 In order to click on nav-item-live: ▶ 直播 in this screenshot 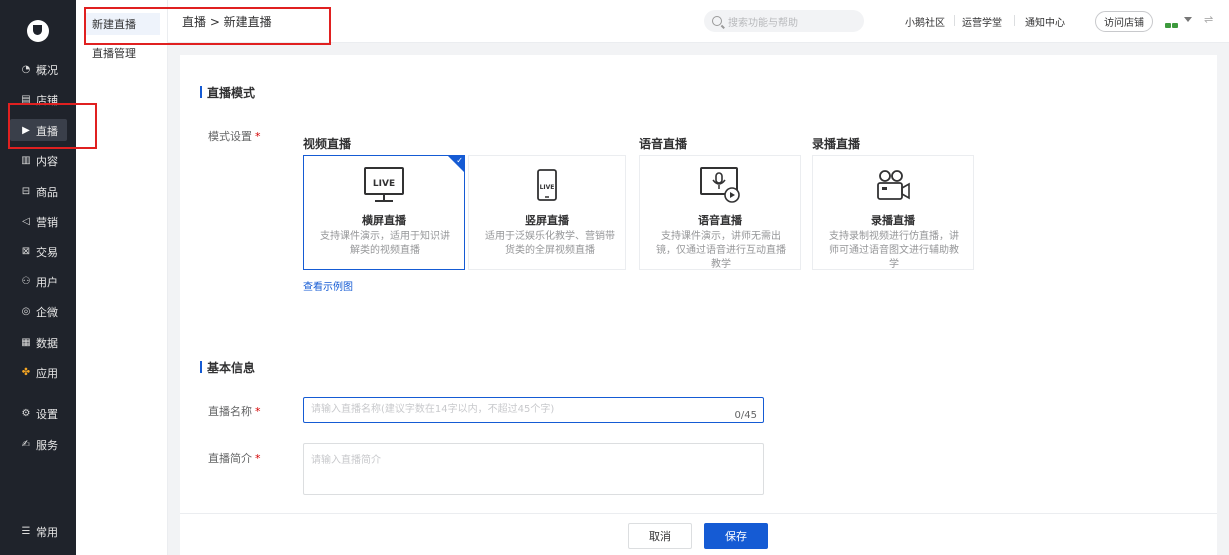, I will do `click(38, 131)`.